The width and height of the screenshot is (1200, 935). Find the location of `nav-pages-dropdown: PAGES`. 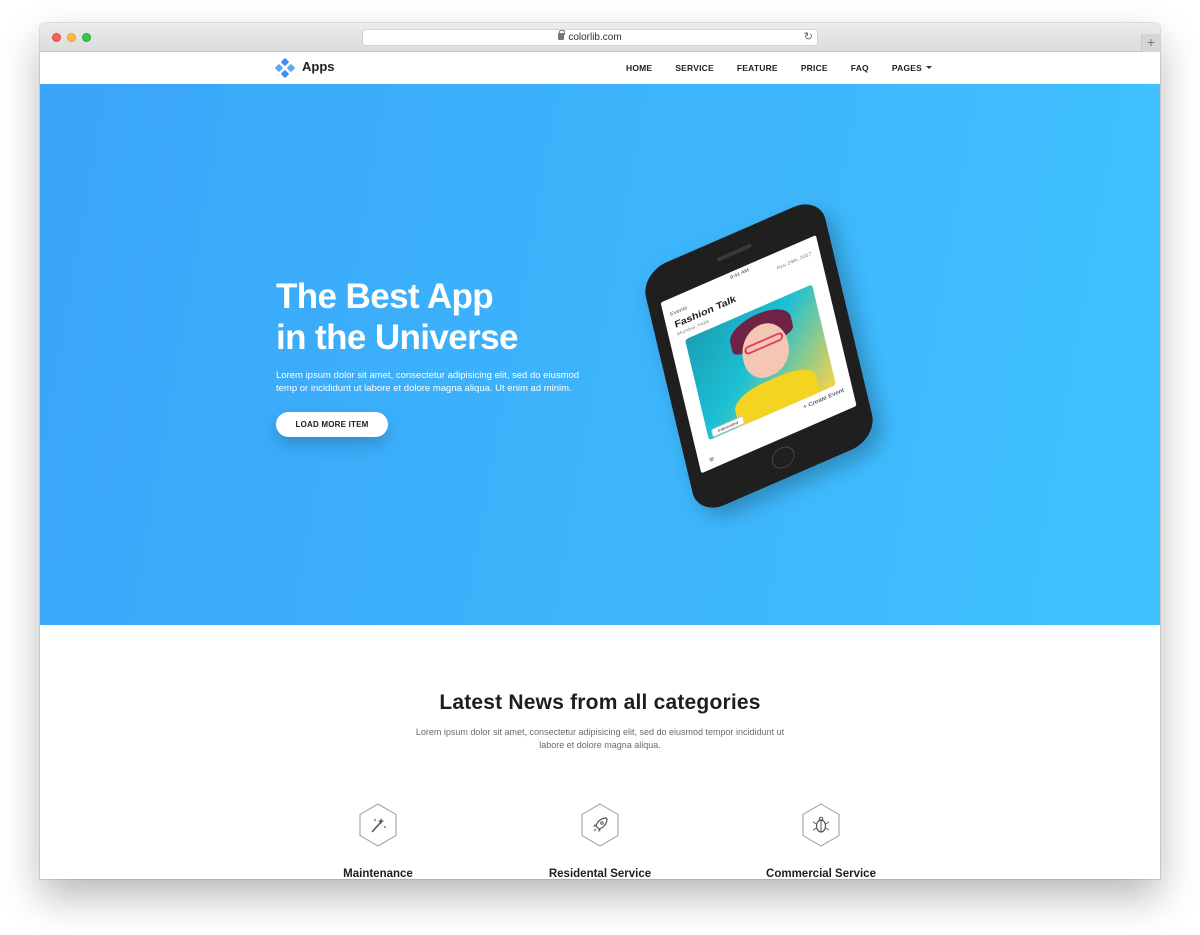

nav-pages-dropdown: PAGES is located at coordinates (912, 68).